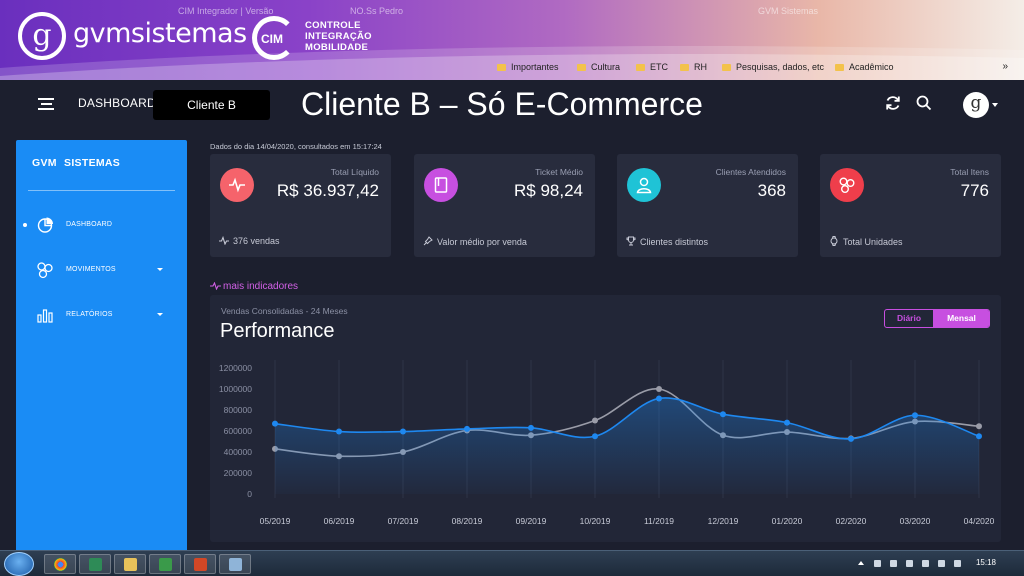 This screenshot has width=1024, height=576. What do you see at coordinates (403, 521) in the screenshot?
I see `x-tick-label: 07/2019` at bounding box center [403, 521].